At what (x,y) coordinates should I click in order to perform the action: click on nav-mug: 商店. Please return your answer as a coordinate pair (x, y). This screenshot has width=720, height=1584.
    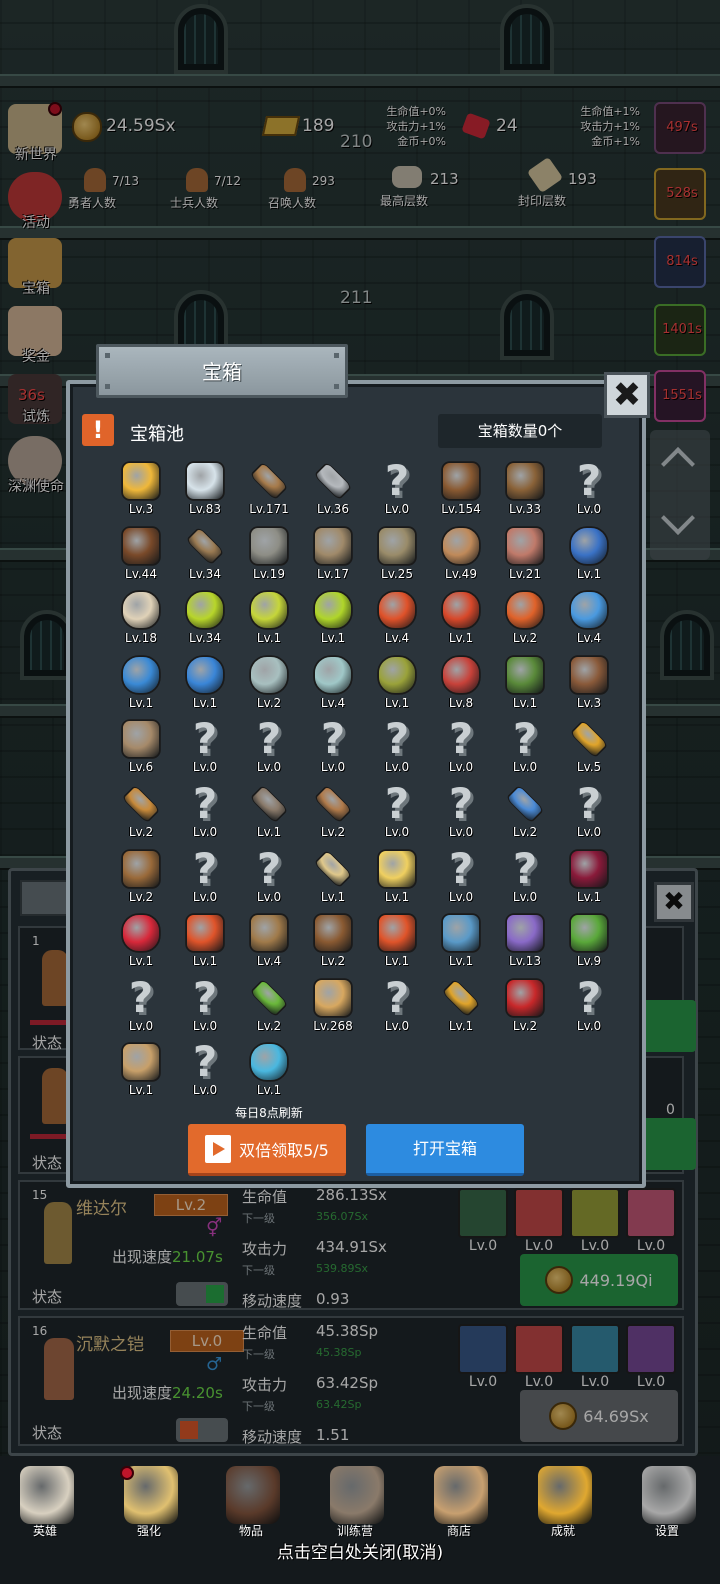
    Looking at the image, I should click on (459, 1500).